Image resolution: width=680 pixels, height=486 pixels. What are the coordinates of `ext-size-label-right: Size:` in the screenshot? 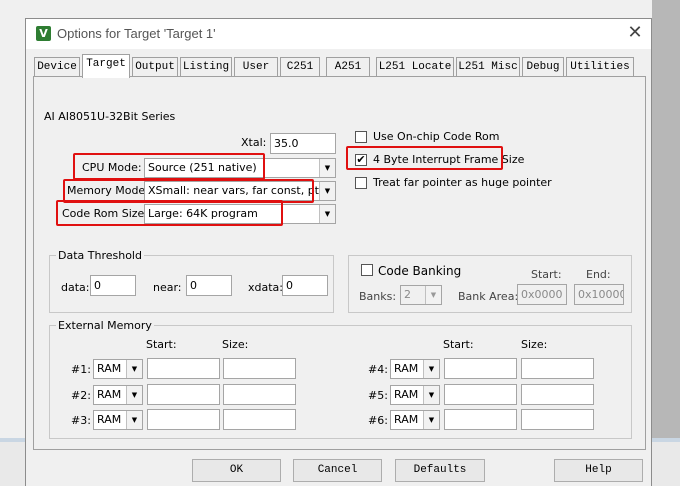 It's located at (534, 344).